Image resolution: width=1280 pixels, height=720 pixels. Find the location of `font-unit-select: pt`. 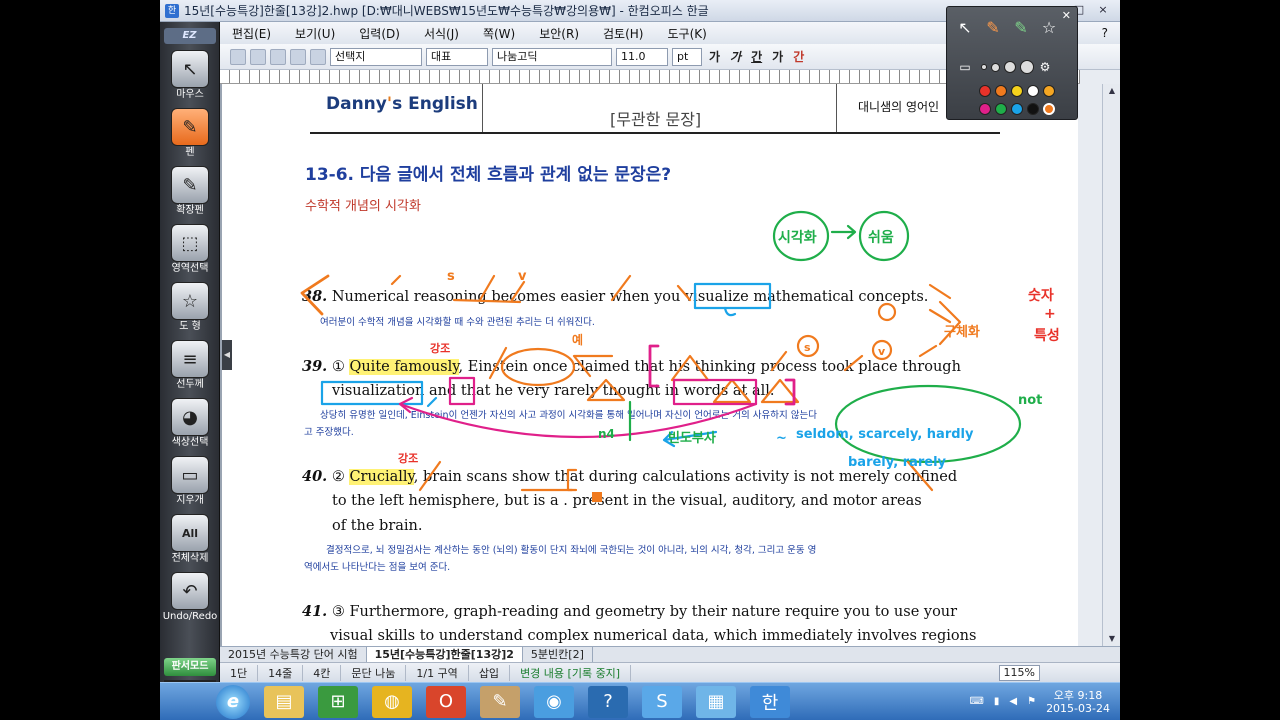

font-unit-select: pt is located at coordinates (687, 56).